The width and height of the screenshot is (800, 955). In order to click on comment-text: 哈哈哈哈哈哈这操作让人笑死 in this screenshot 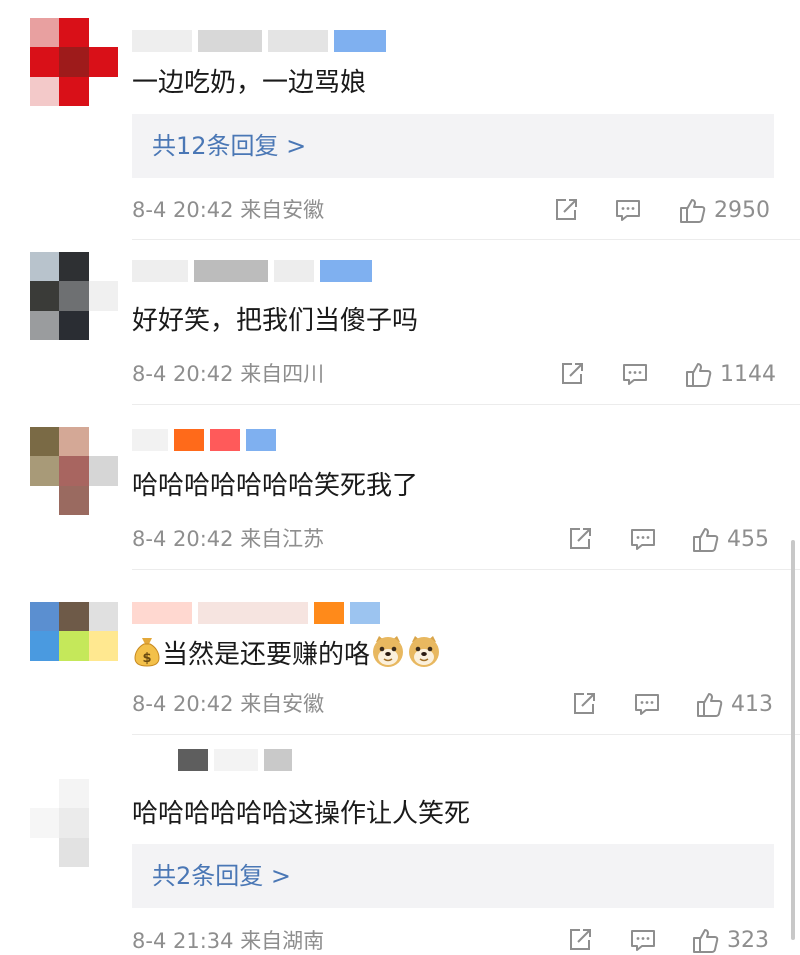, I will do `click(301, 814)`.